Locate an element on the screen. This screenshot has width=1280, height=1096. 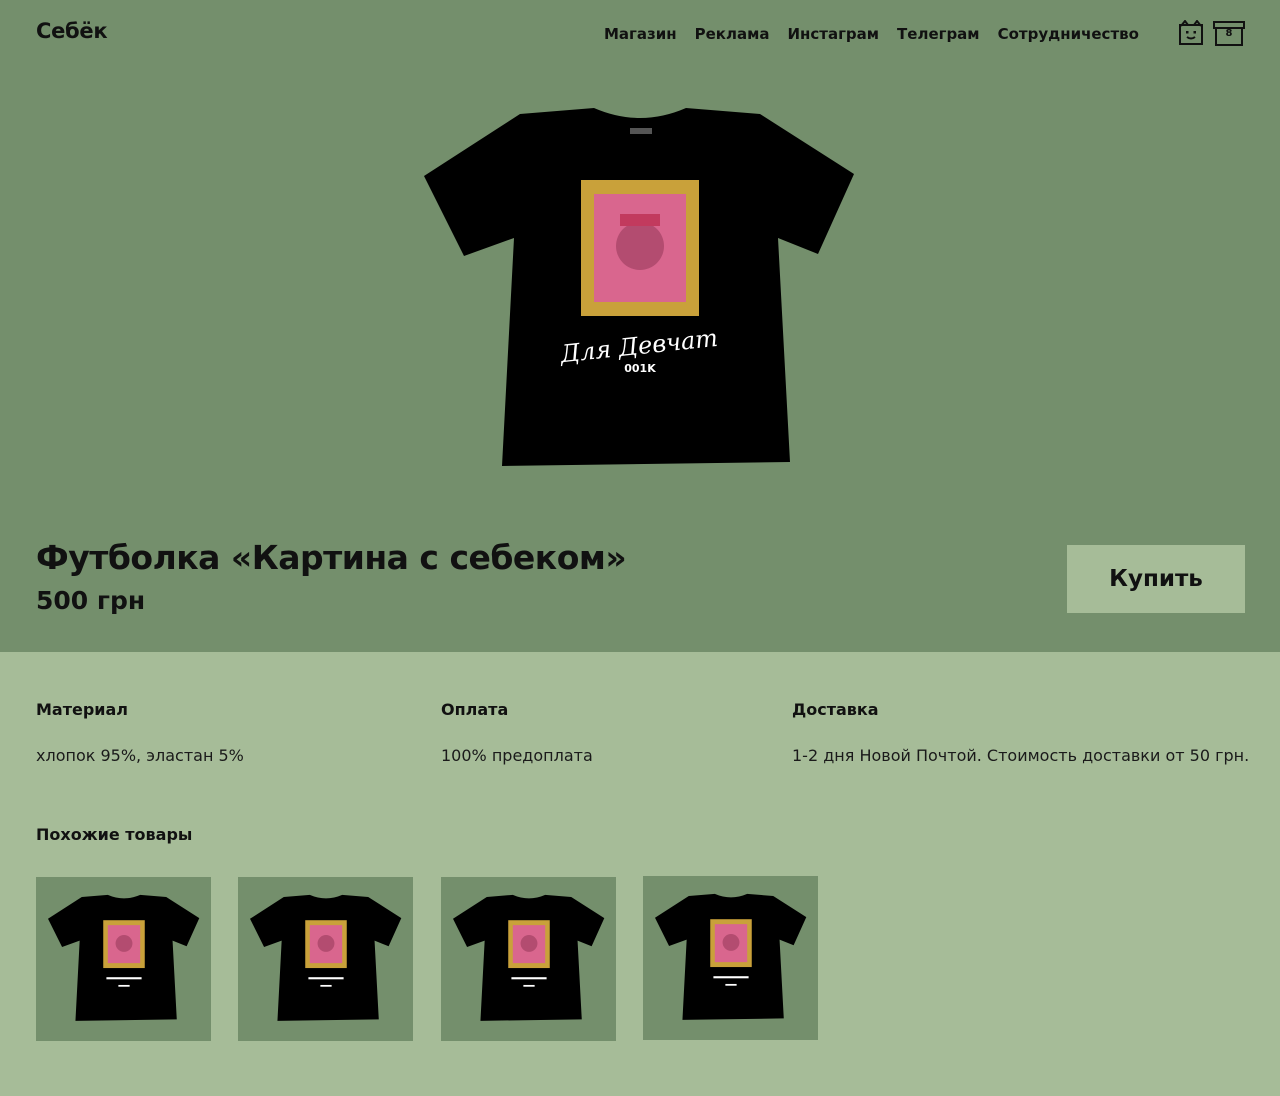
info-label: Оплата is located at coordinates (475, 709).